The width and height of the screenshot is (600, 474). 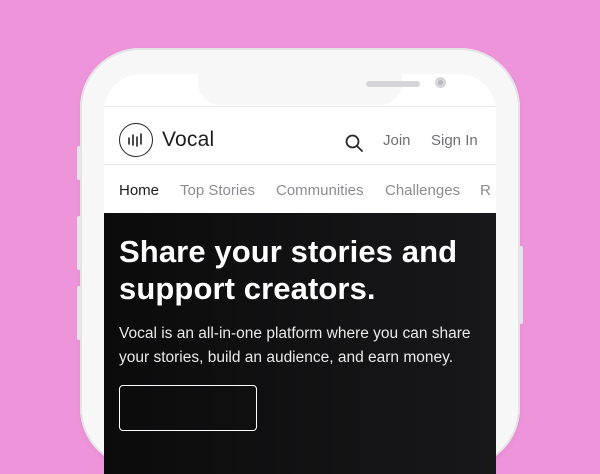 I want to click on nav-item-home: Home, so click(x=139, y=190).